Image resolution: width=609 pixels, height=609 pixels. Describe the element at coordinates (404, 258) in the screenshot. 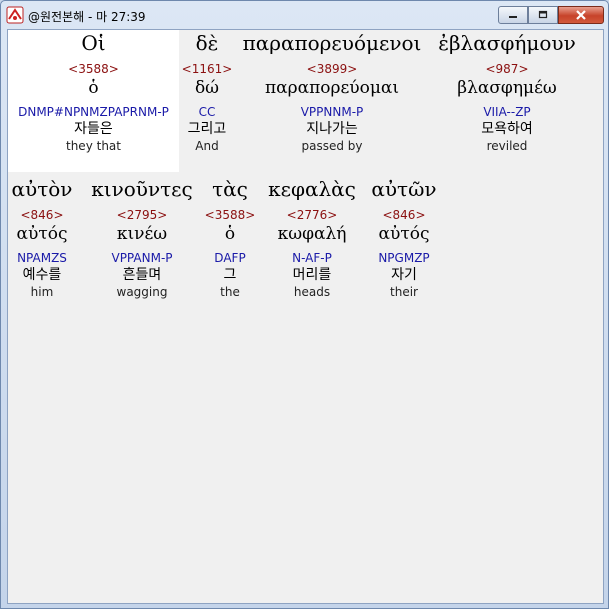

I see `morphology-code: NPGMZP` at that location.